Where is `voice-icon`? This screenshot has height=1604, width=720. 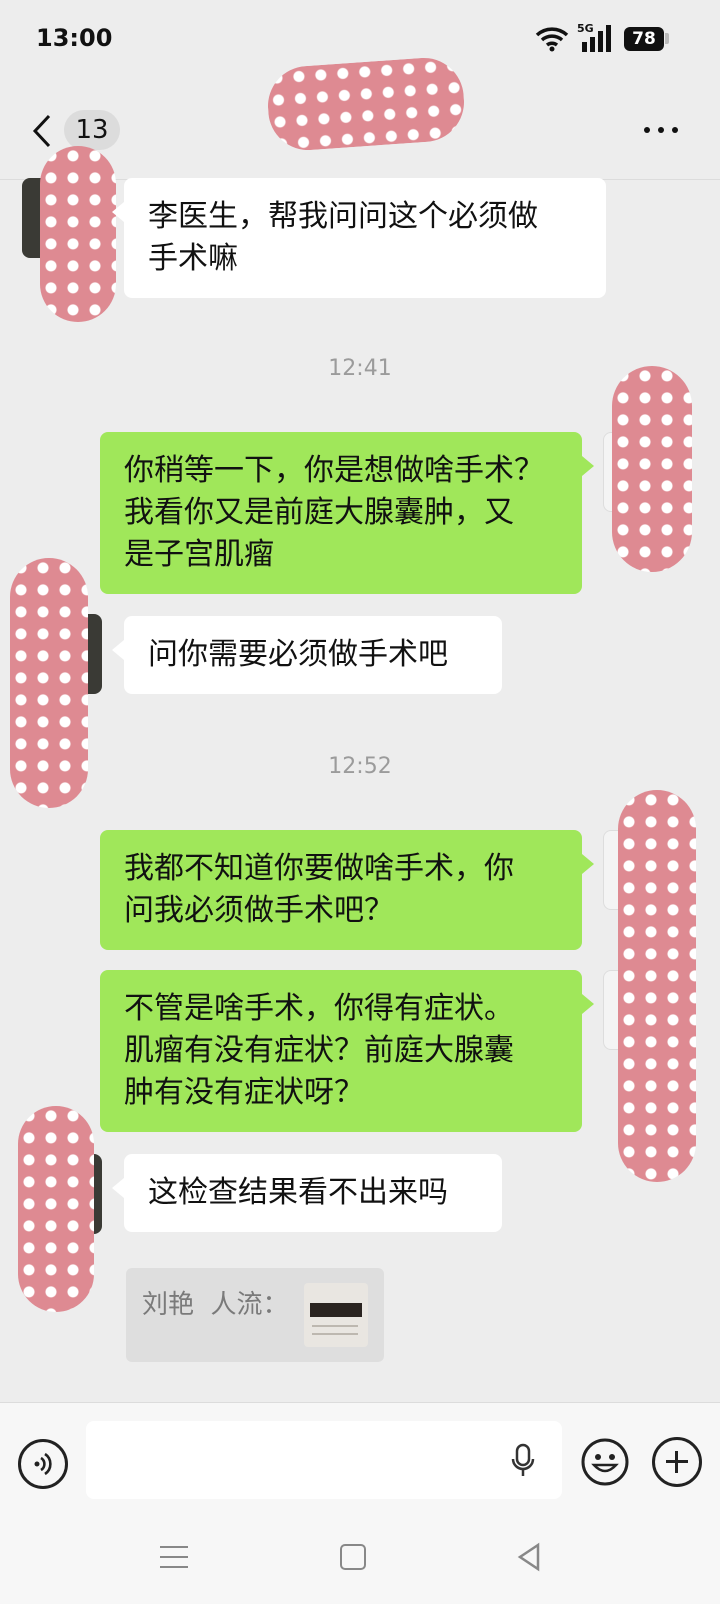
voice-icon is located at coordinates (43, 1464).